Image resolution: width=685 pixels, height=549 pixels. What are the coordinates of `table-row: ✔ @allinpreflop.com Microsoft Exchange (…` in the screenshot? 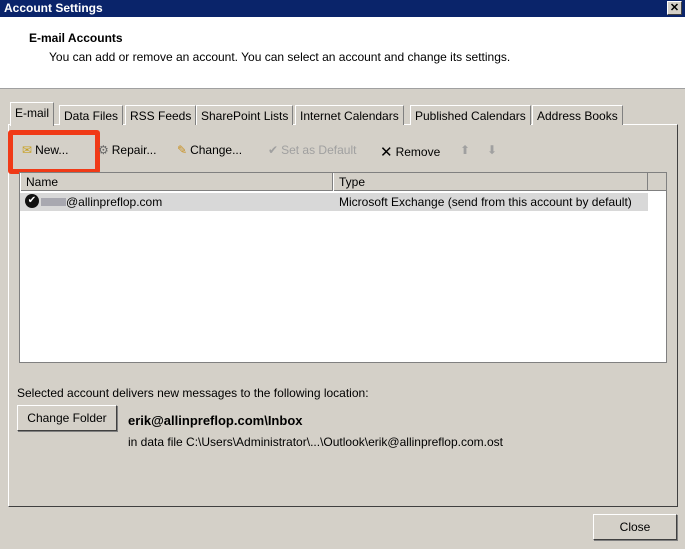 It's located at (334, 202).